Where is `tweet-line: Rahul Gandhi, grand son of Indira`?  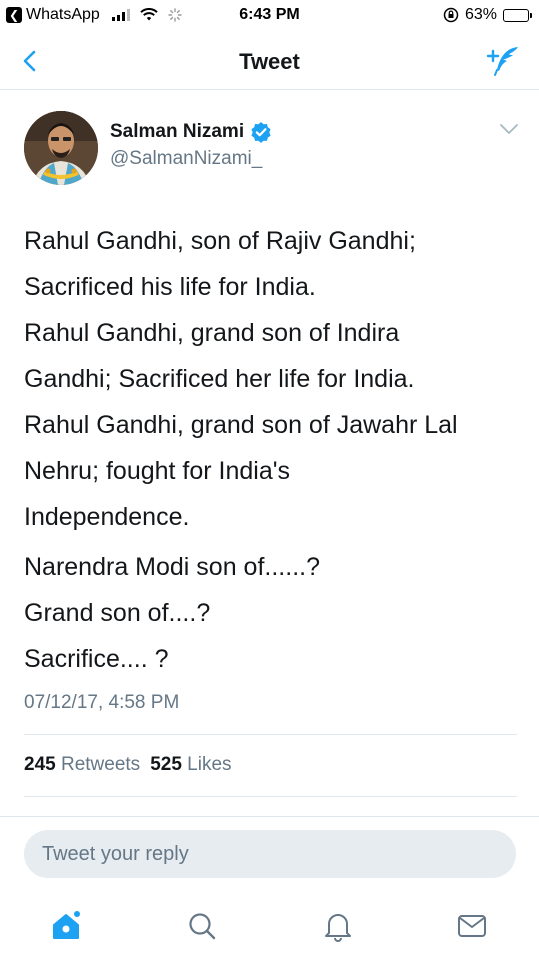 tweet-line: Rahul Gandhi, grand son of Indira is located at coordinates (212, 333).